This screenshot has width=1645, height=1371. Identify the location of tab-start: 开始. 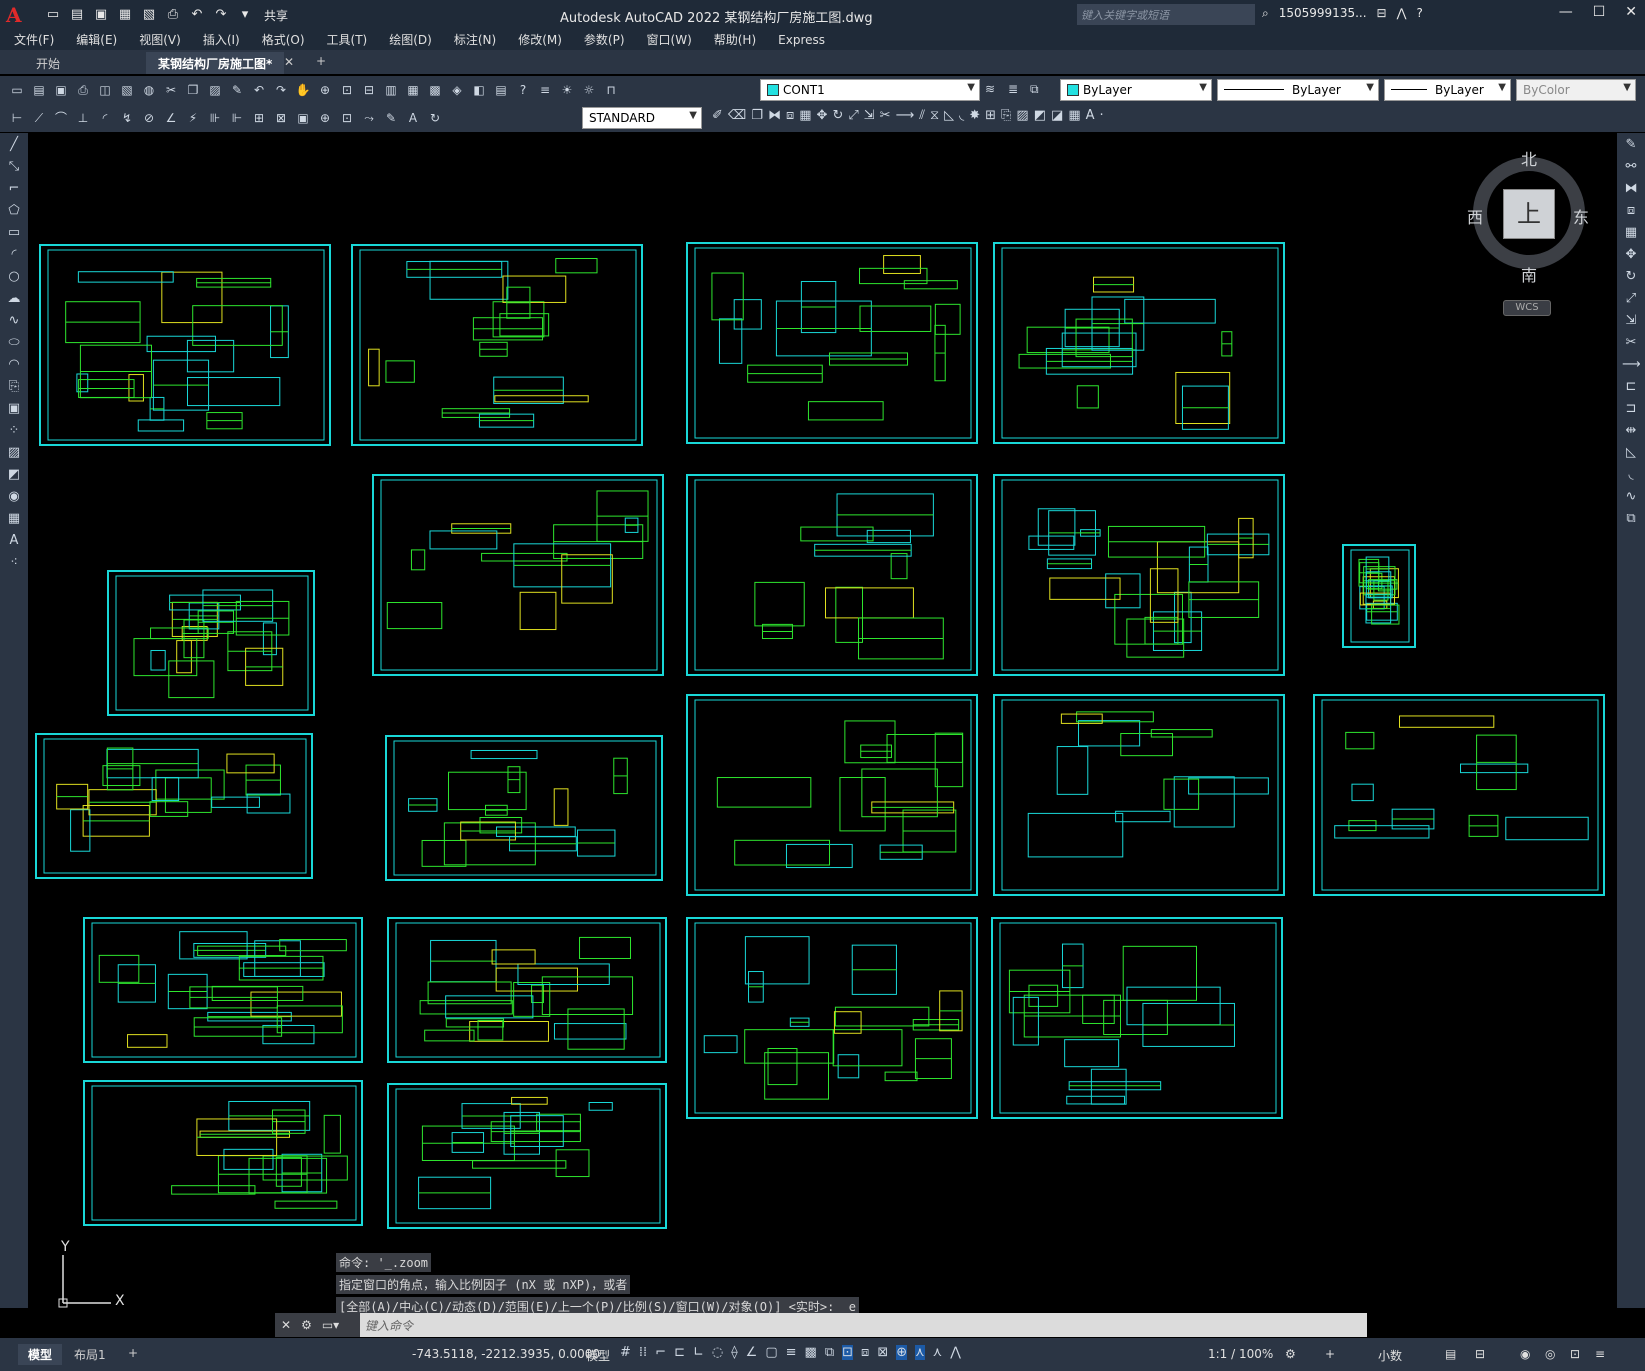
(48, 63).